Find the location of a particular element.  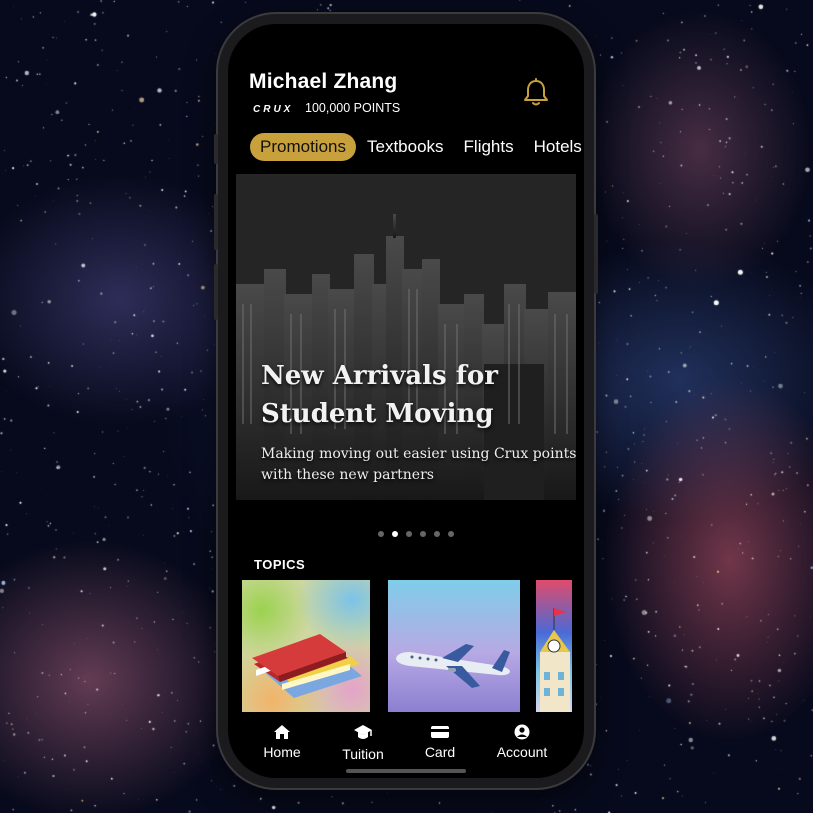

mute-switch is located at coordinates (216, 149).